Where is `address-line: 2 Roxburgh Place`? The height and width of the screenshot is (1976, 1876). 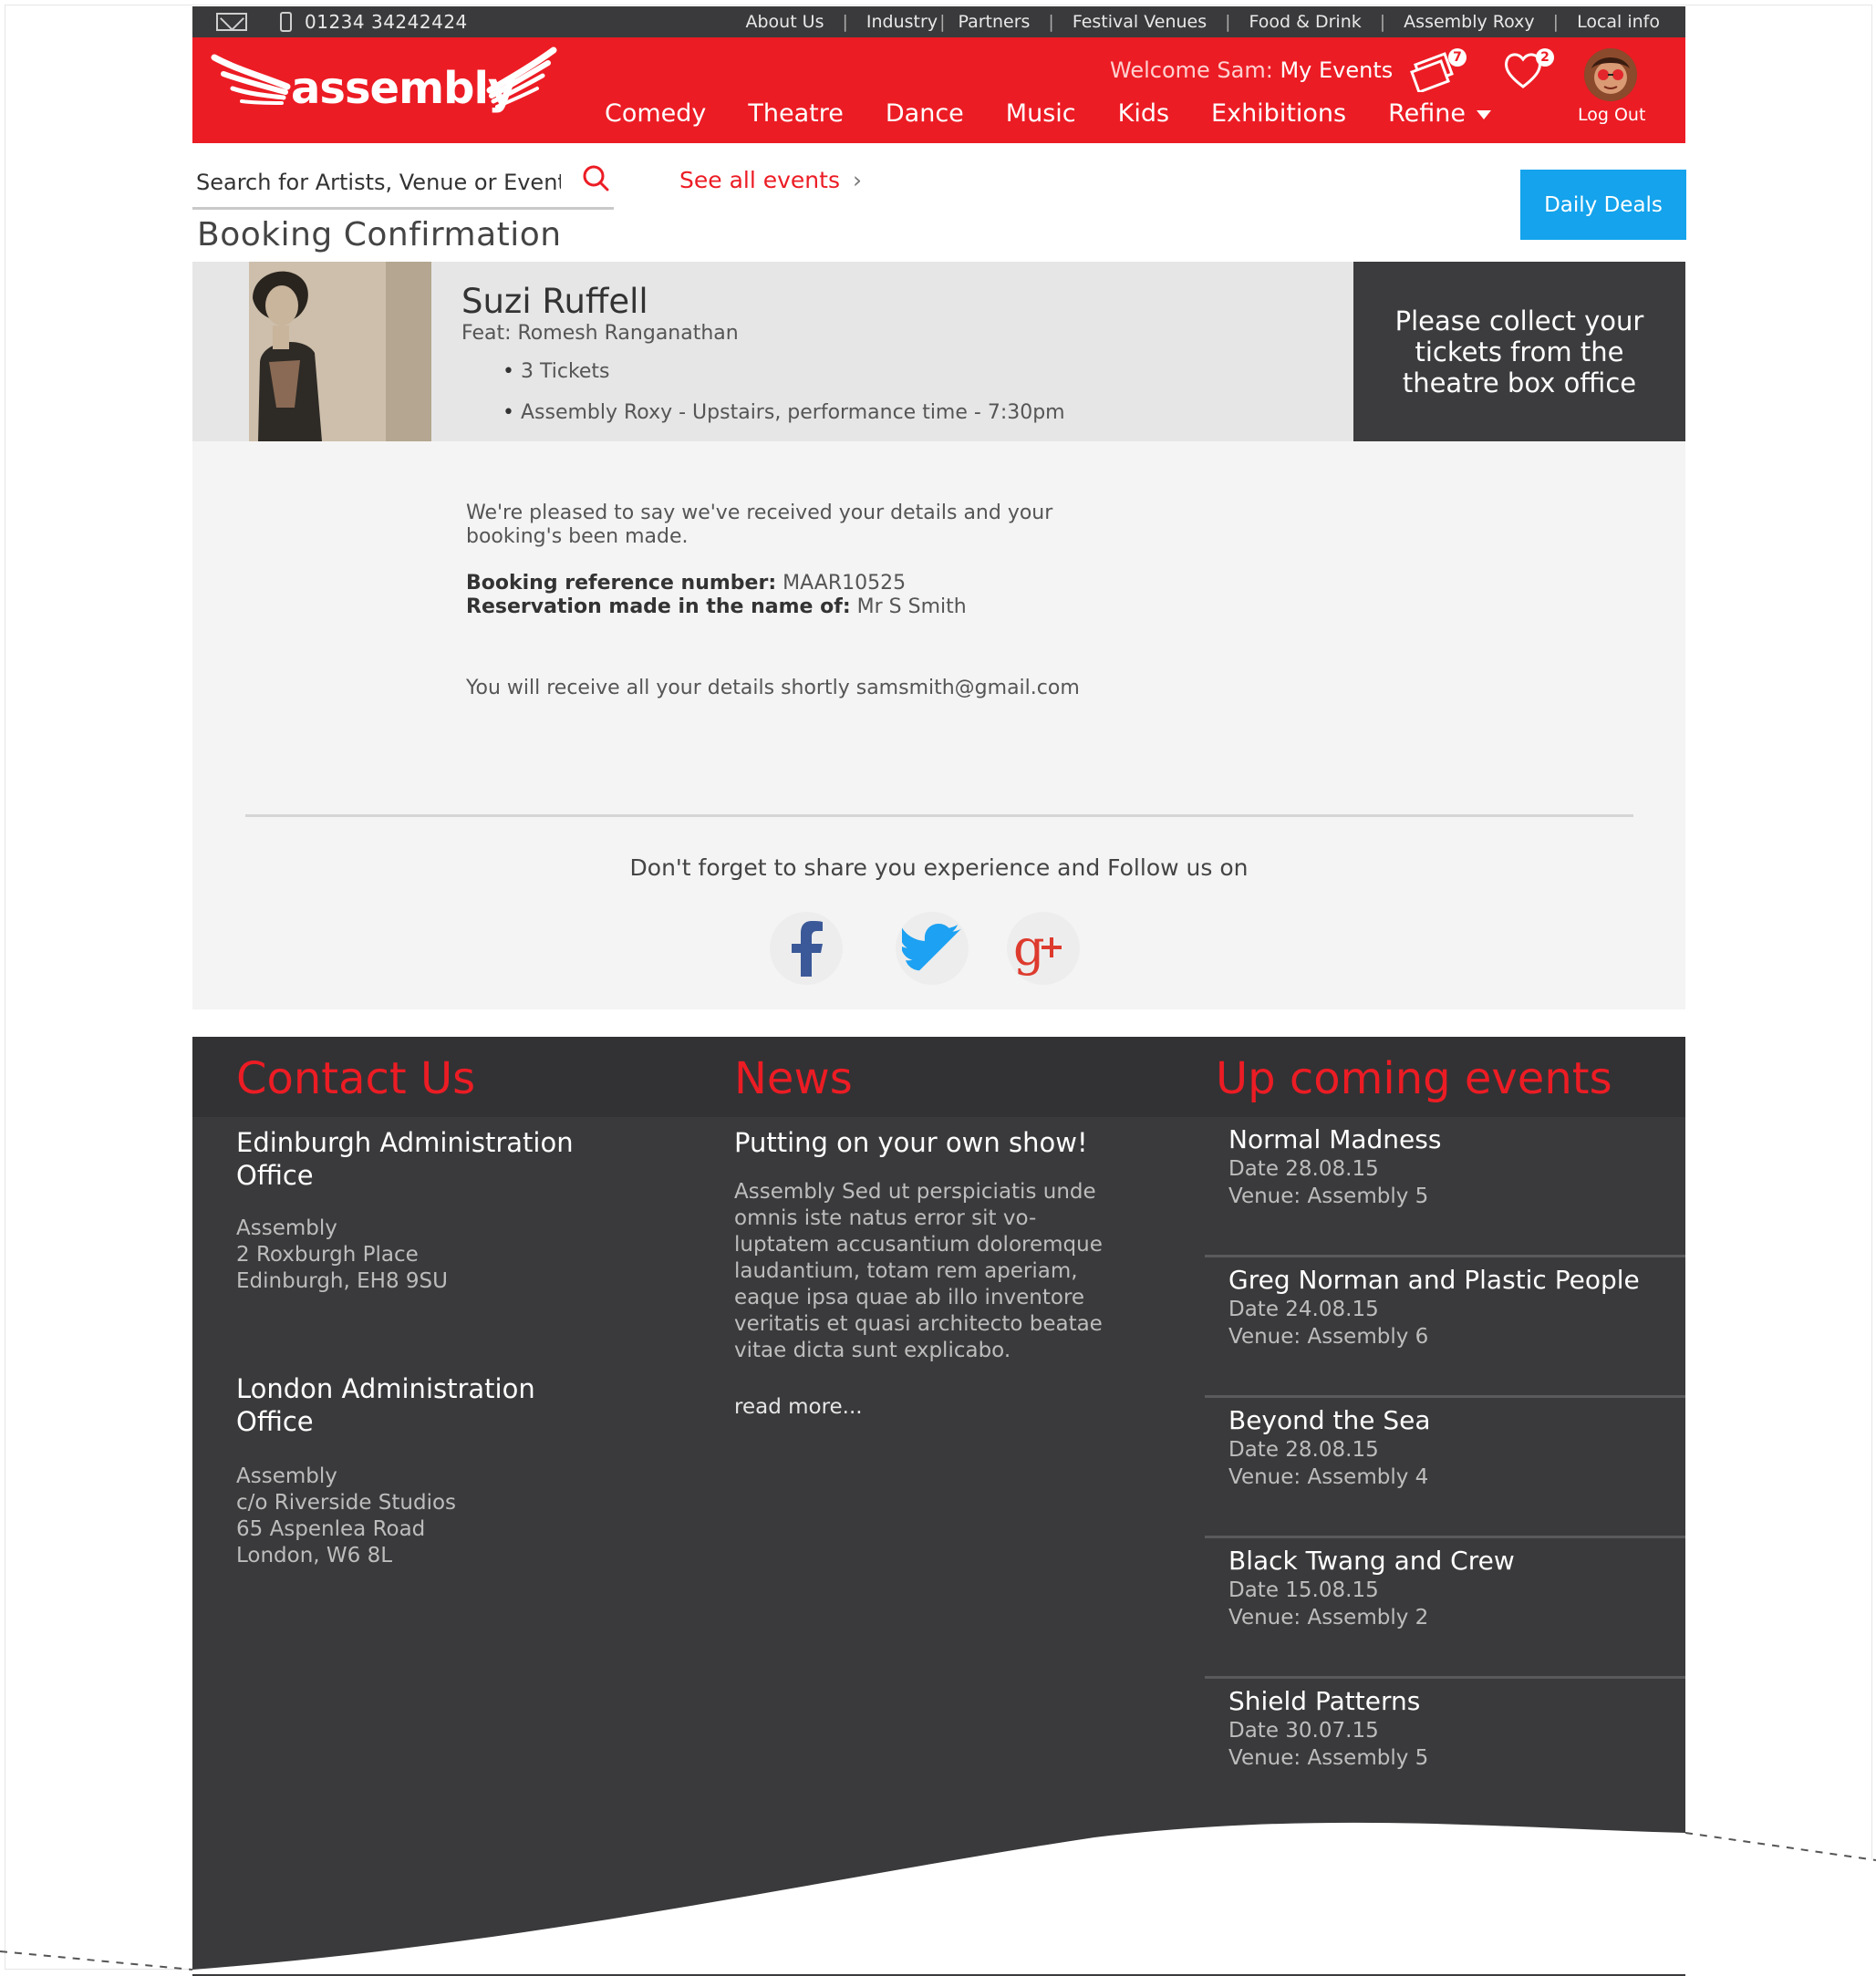 address-line: 2 Roxburgh Place is located at coordinates (327, 1255).